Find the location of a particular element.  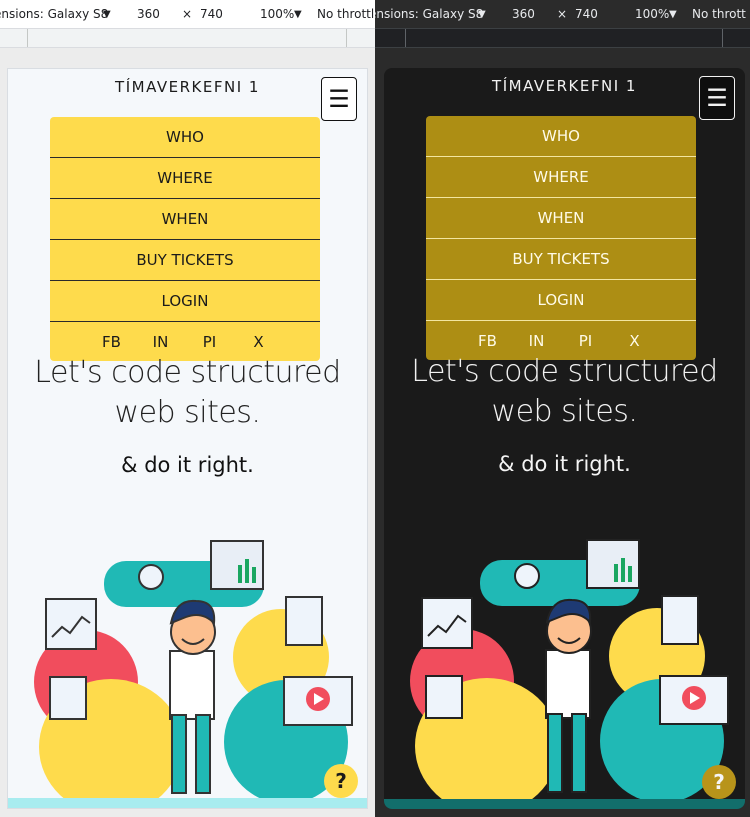

throttling-select: No thrott is located at coordinates (719, 14).